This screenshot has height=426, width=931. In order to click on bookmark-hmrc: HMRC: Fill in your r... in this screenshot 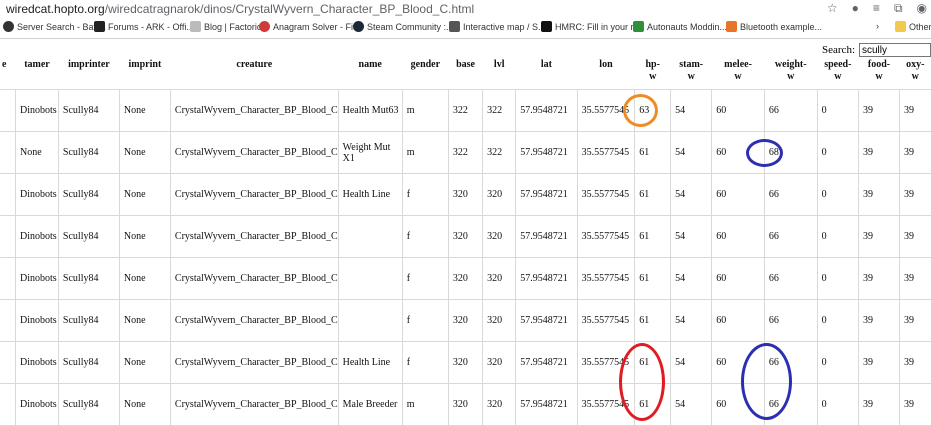, I will do `click(591, 26)`.